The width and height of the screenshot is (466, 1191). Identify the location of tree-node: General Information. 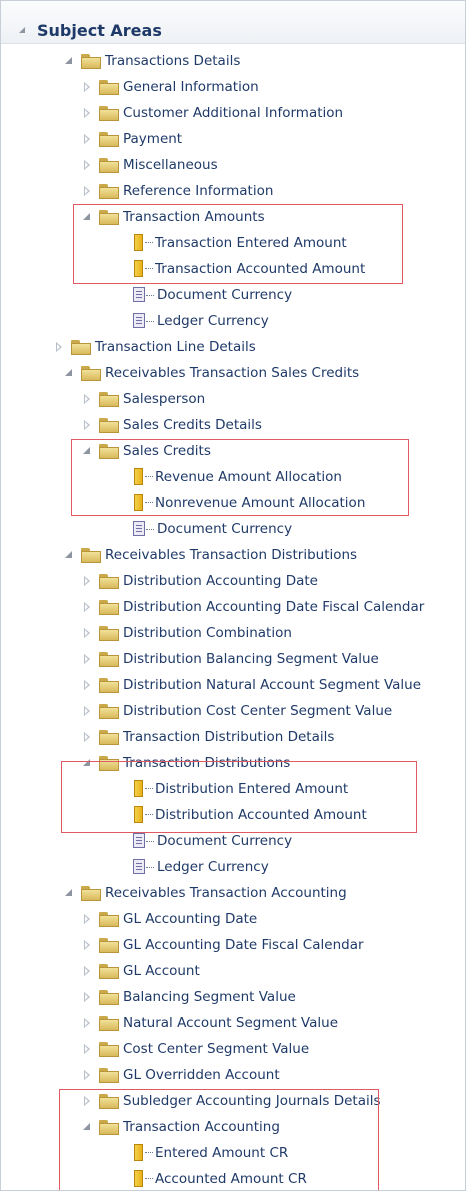
(170, 87).